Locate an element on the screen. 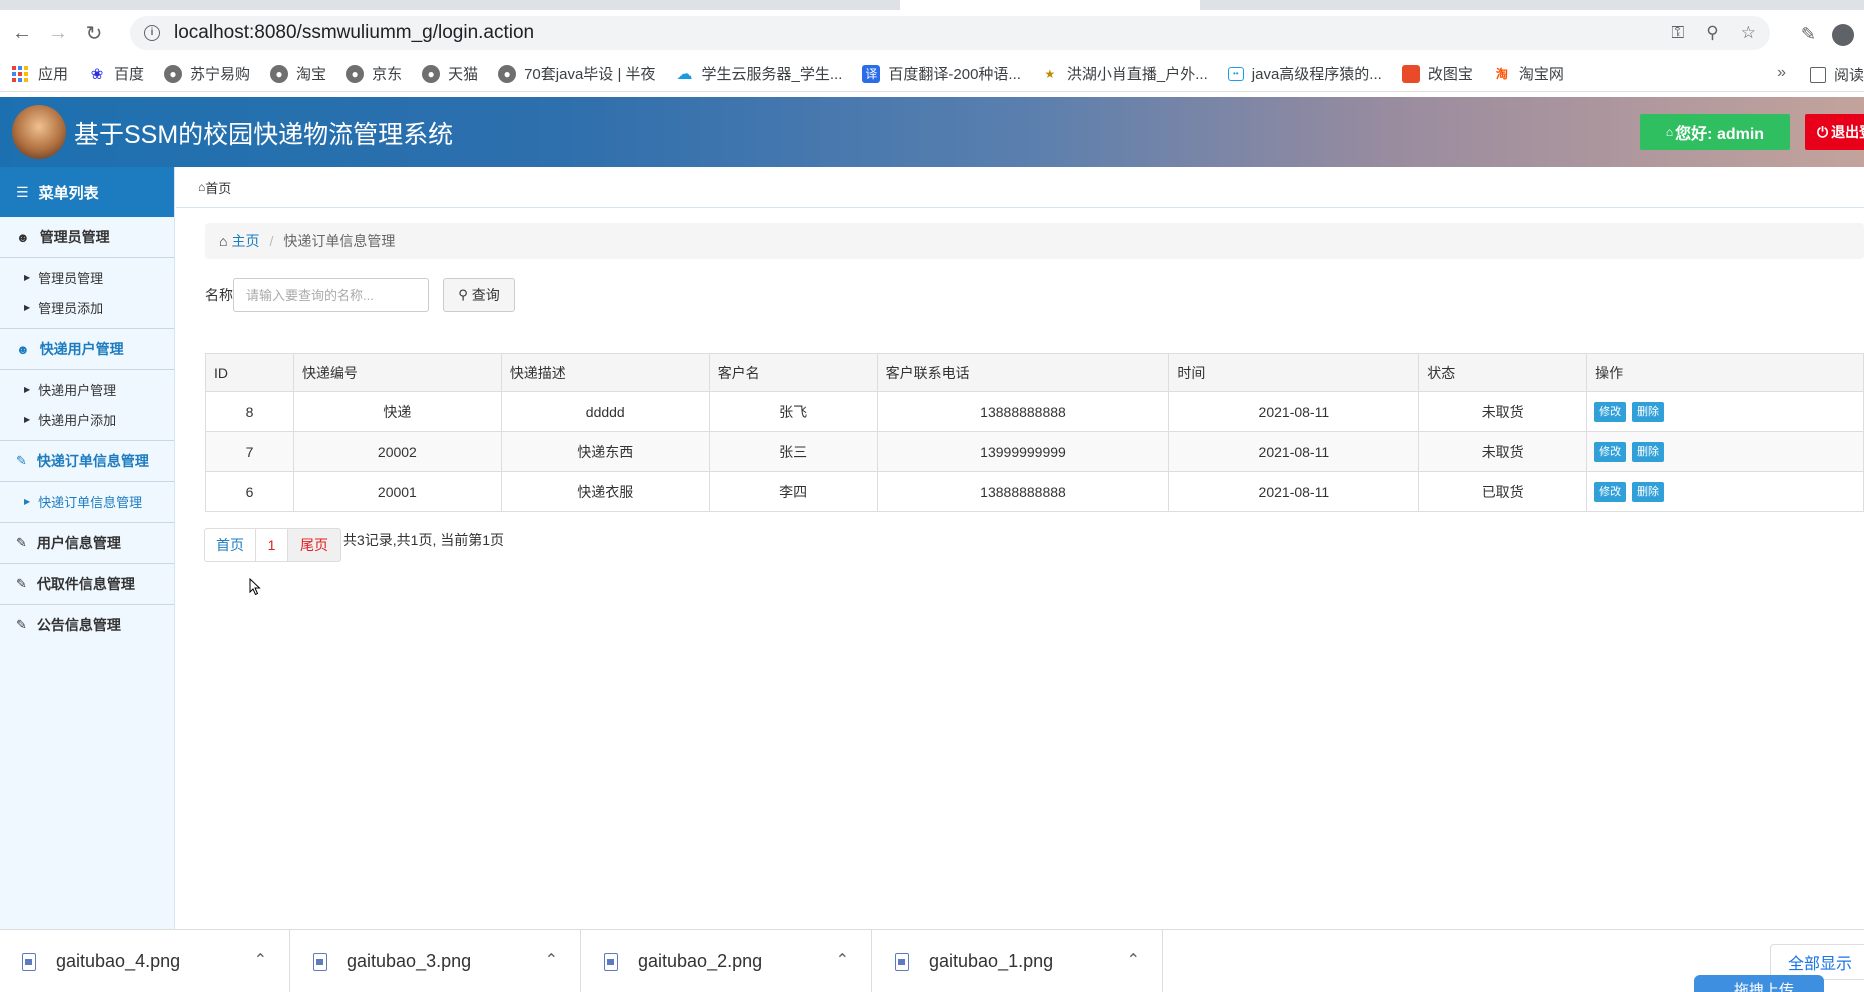  user-icon: ☻ is located at coordinates (23, 237).